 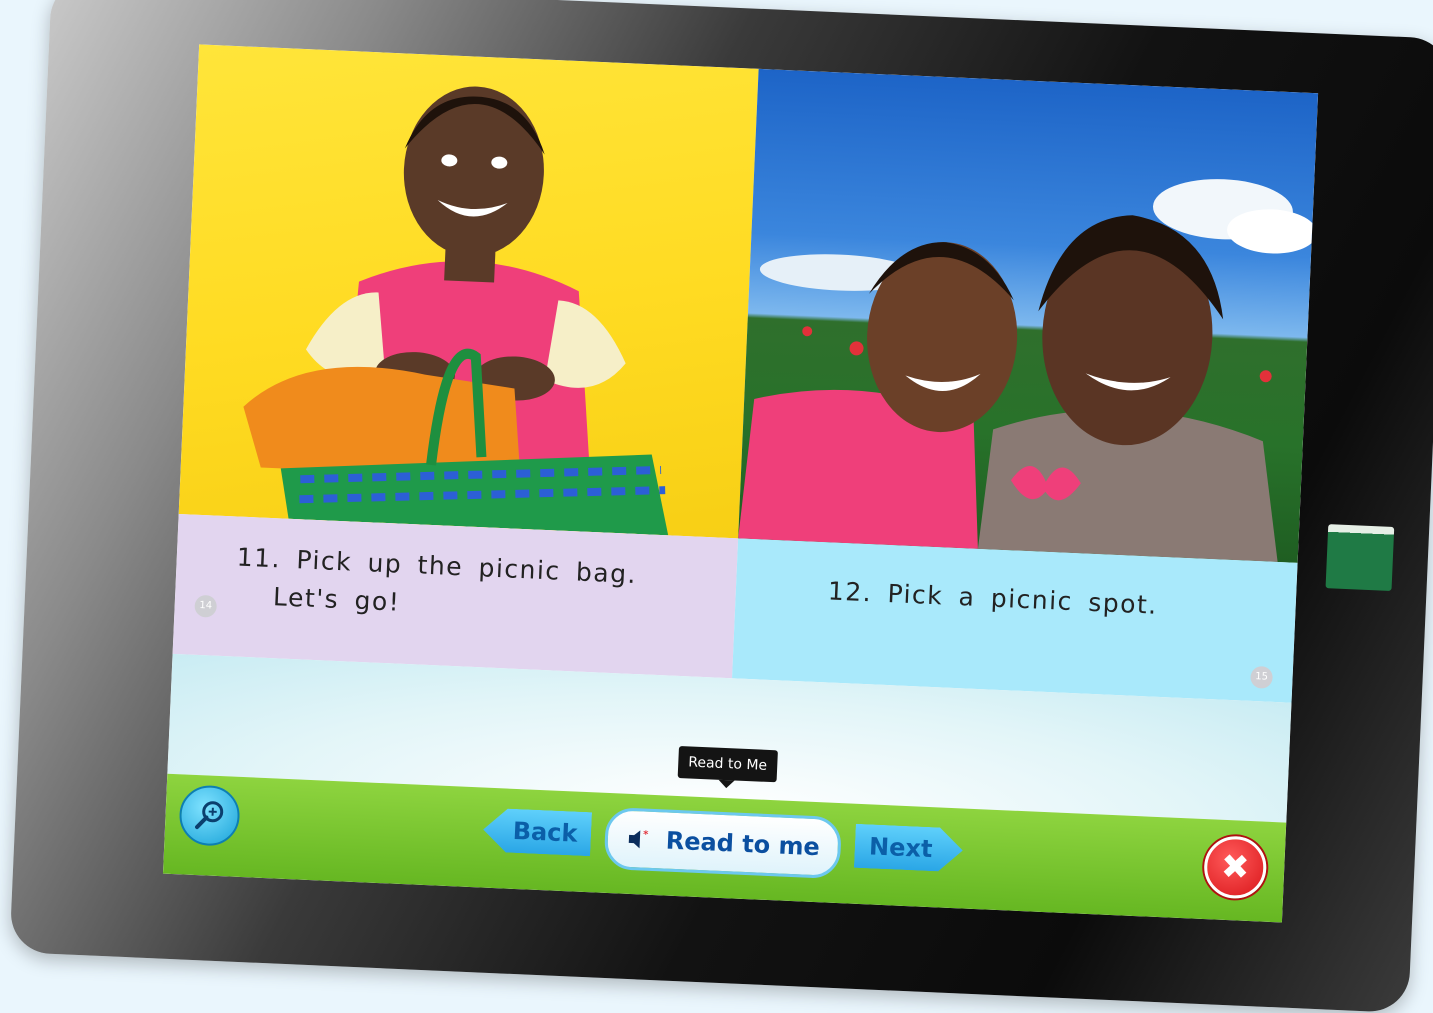 I want to click on right-page-text-area: 12. Pick a picnic spot. 15, so click(x=1015, y=620).